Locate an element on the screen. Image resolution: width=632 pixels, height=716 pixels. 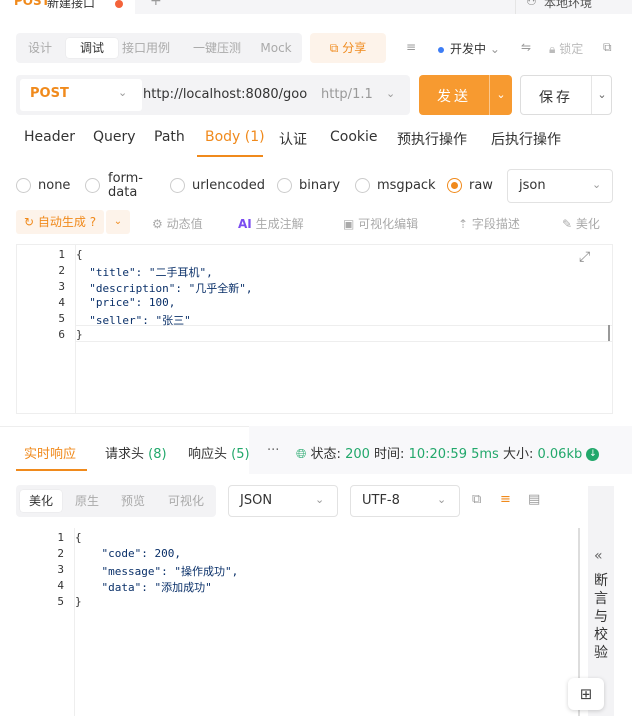
code-line: "data": "添加成功" is located at coordinates (143, 587).